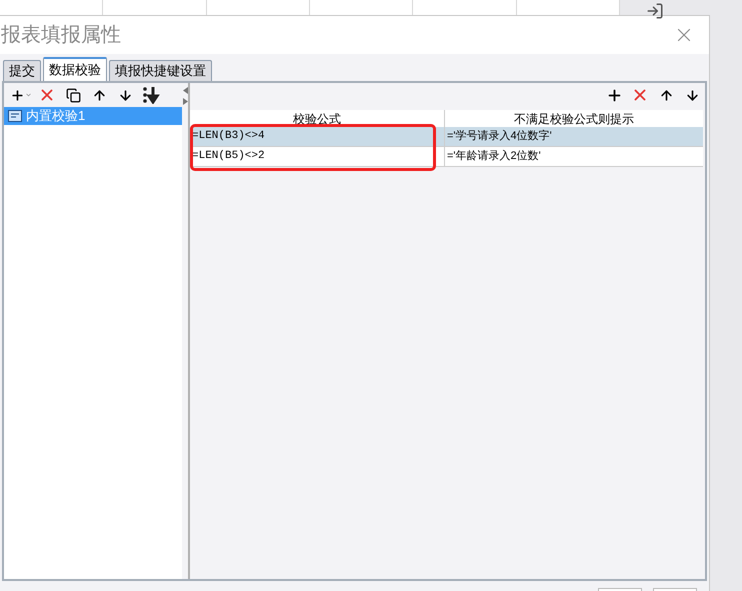  I want to click on list-icon, so click(15, 116).